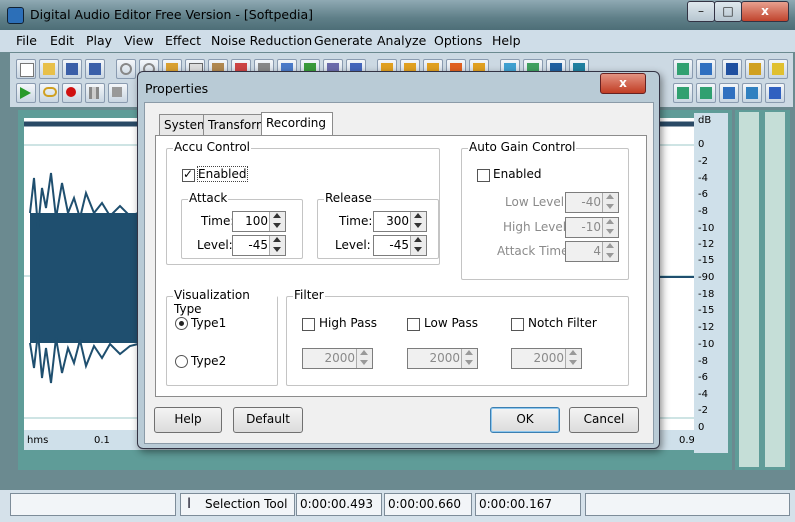  What do you see at coordinates (72, 69) in the screenshot?
I see `save-button` at bounding box center [72, 69].